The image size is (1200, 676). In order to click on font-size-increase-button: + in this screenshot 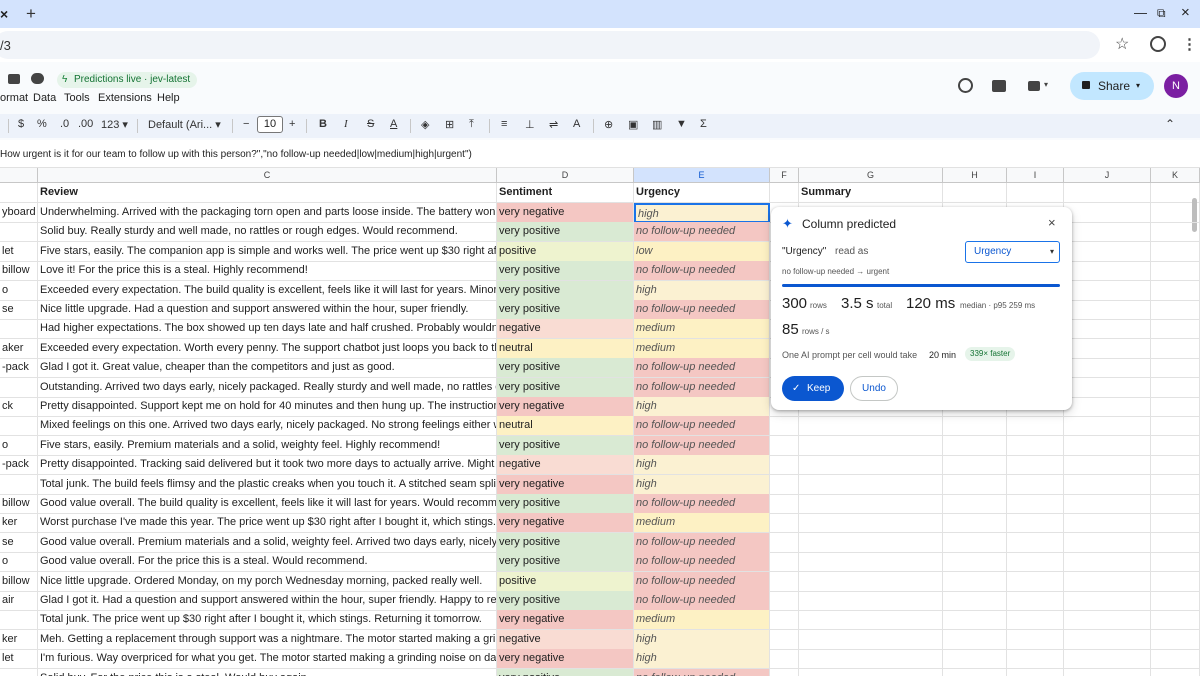, I will do `click(292, 124)`.